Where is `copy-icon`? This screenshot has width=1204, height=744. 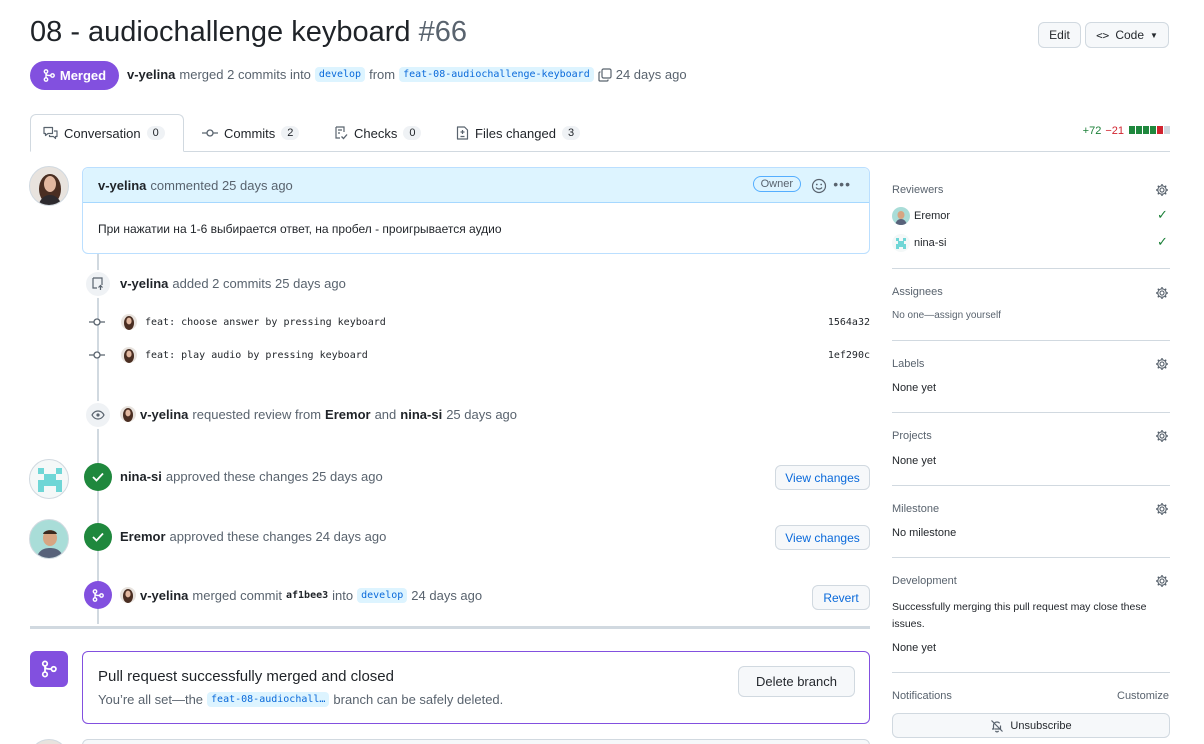
copy-icon is located at coordinates (605, 74).